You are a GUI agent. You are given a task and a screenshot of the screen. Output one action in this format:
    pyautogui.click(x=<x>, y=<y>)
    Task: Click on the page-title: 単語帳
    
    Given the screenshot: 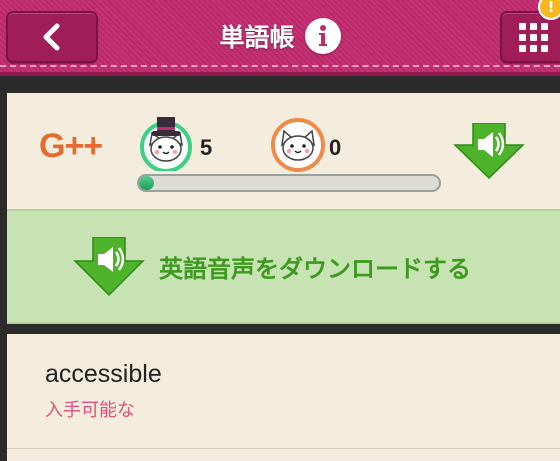 What is the action you would take?
    pyautogui.click(x=257, y=37)
    